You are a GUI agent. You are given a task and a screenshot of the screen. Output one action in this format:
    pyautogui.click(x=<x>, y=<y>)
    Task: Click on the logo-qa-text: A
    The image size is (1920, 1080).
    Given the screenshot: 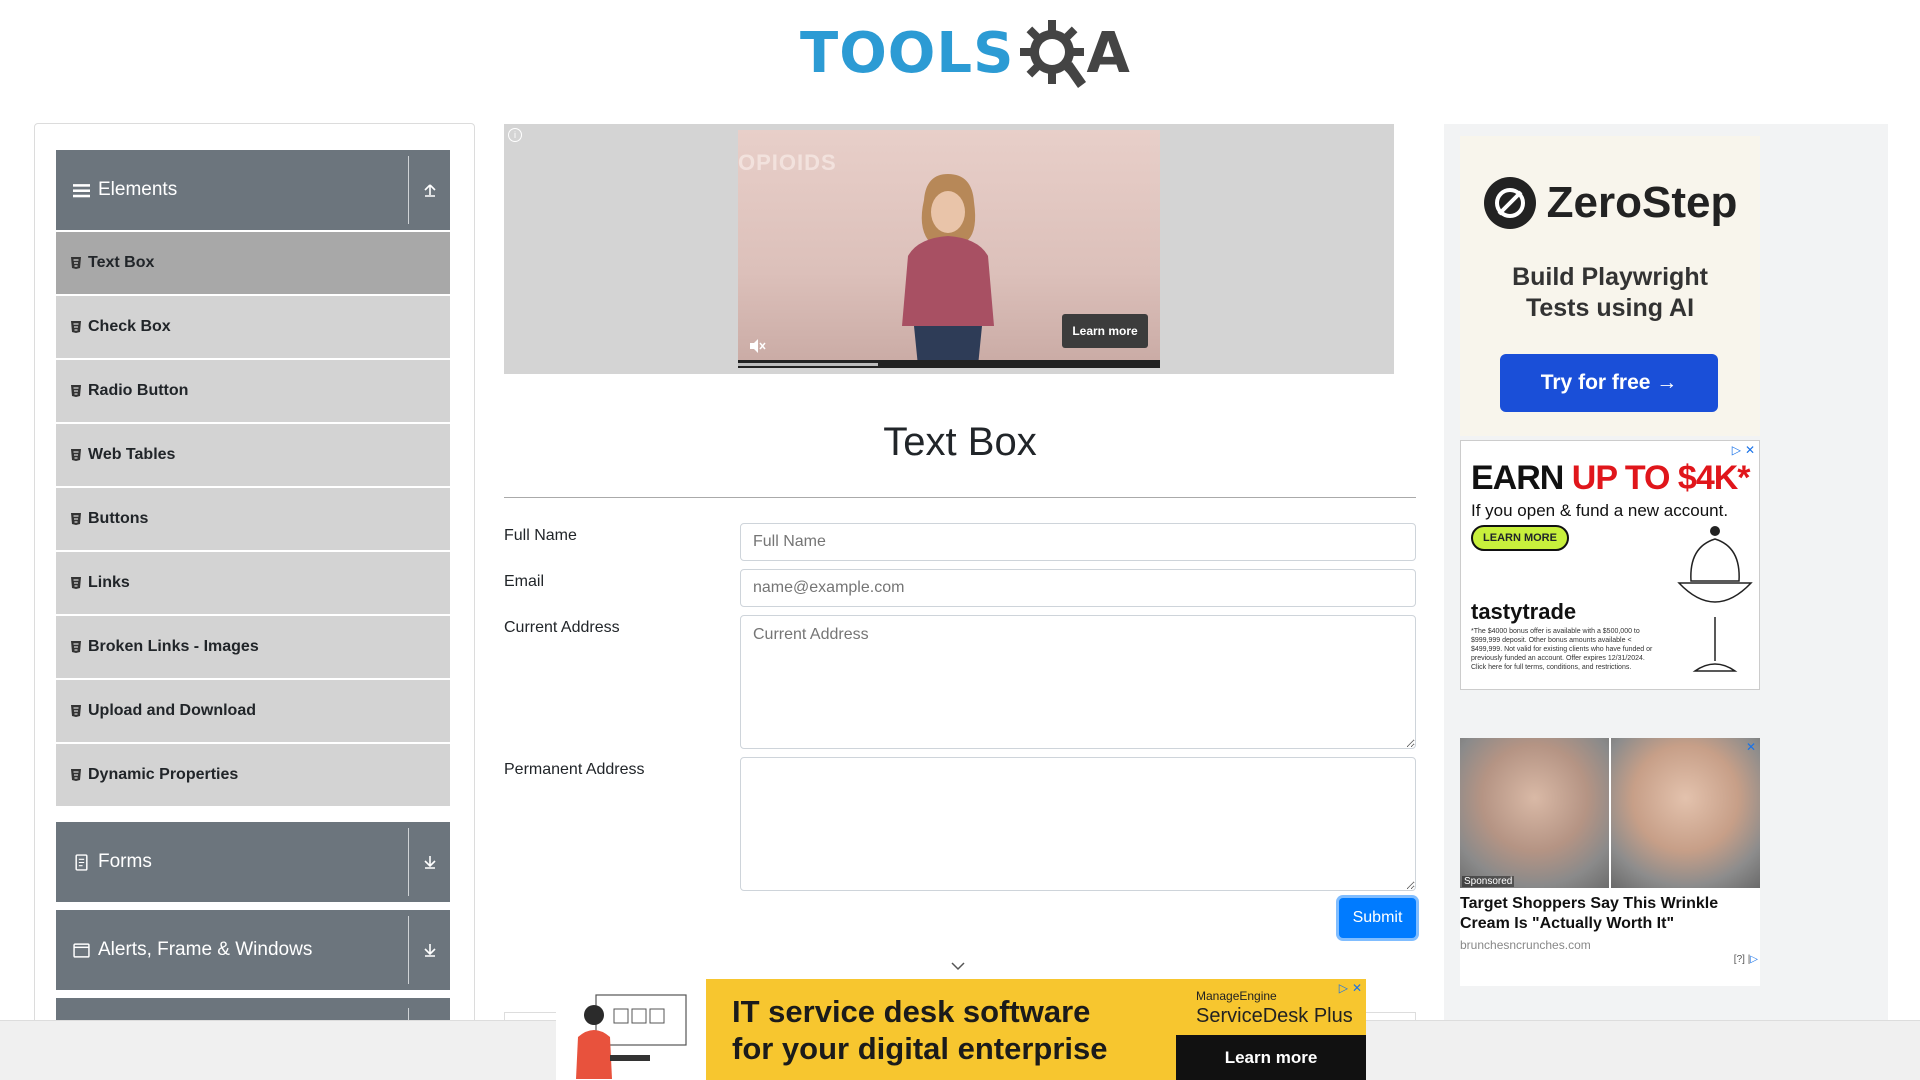 What is the action you would take?
    pyautogui.click(x=1108, y=53)
    